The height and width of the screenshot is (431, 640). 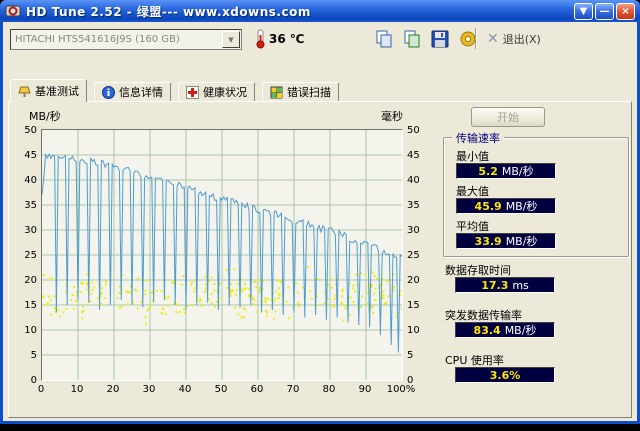 I want to click on max-unit: MB/秒, so click(x=521, y=206).